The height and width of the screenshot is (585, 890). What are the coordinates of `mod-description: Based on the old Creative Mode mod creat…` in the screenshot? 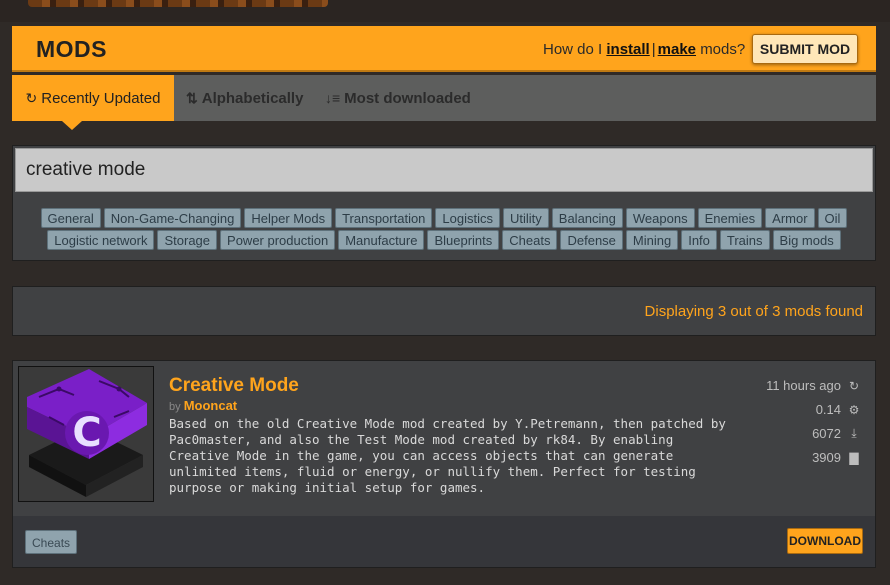 It's located at (447, 455).